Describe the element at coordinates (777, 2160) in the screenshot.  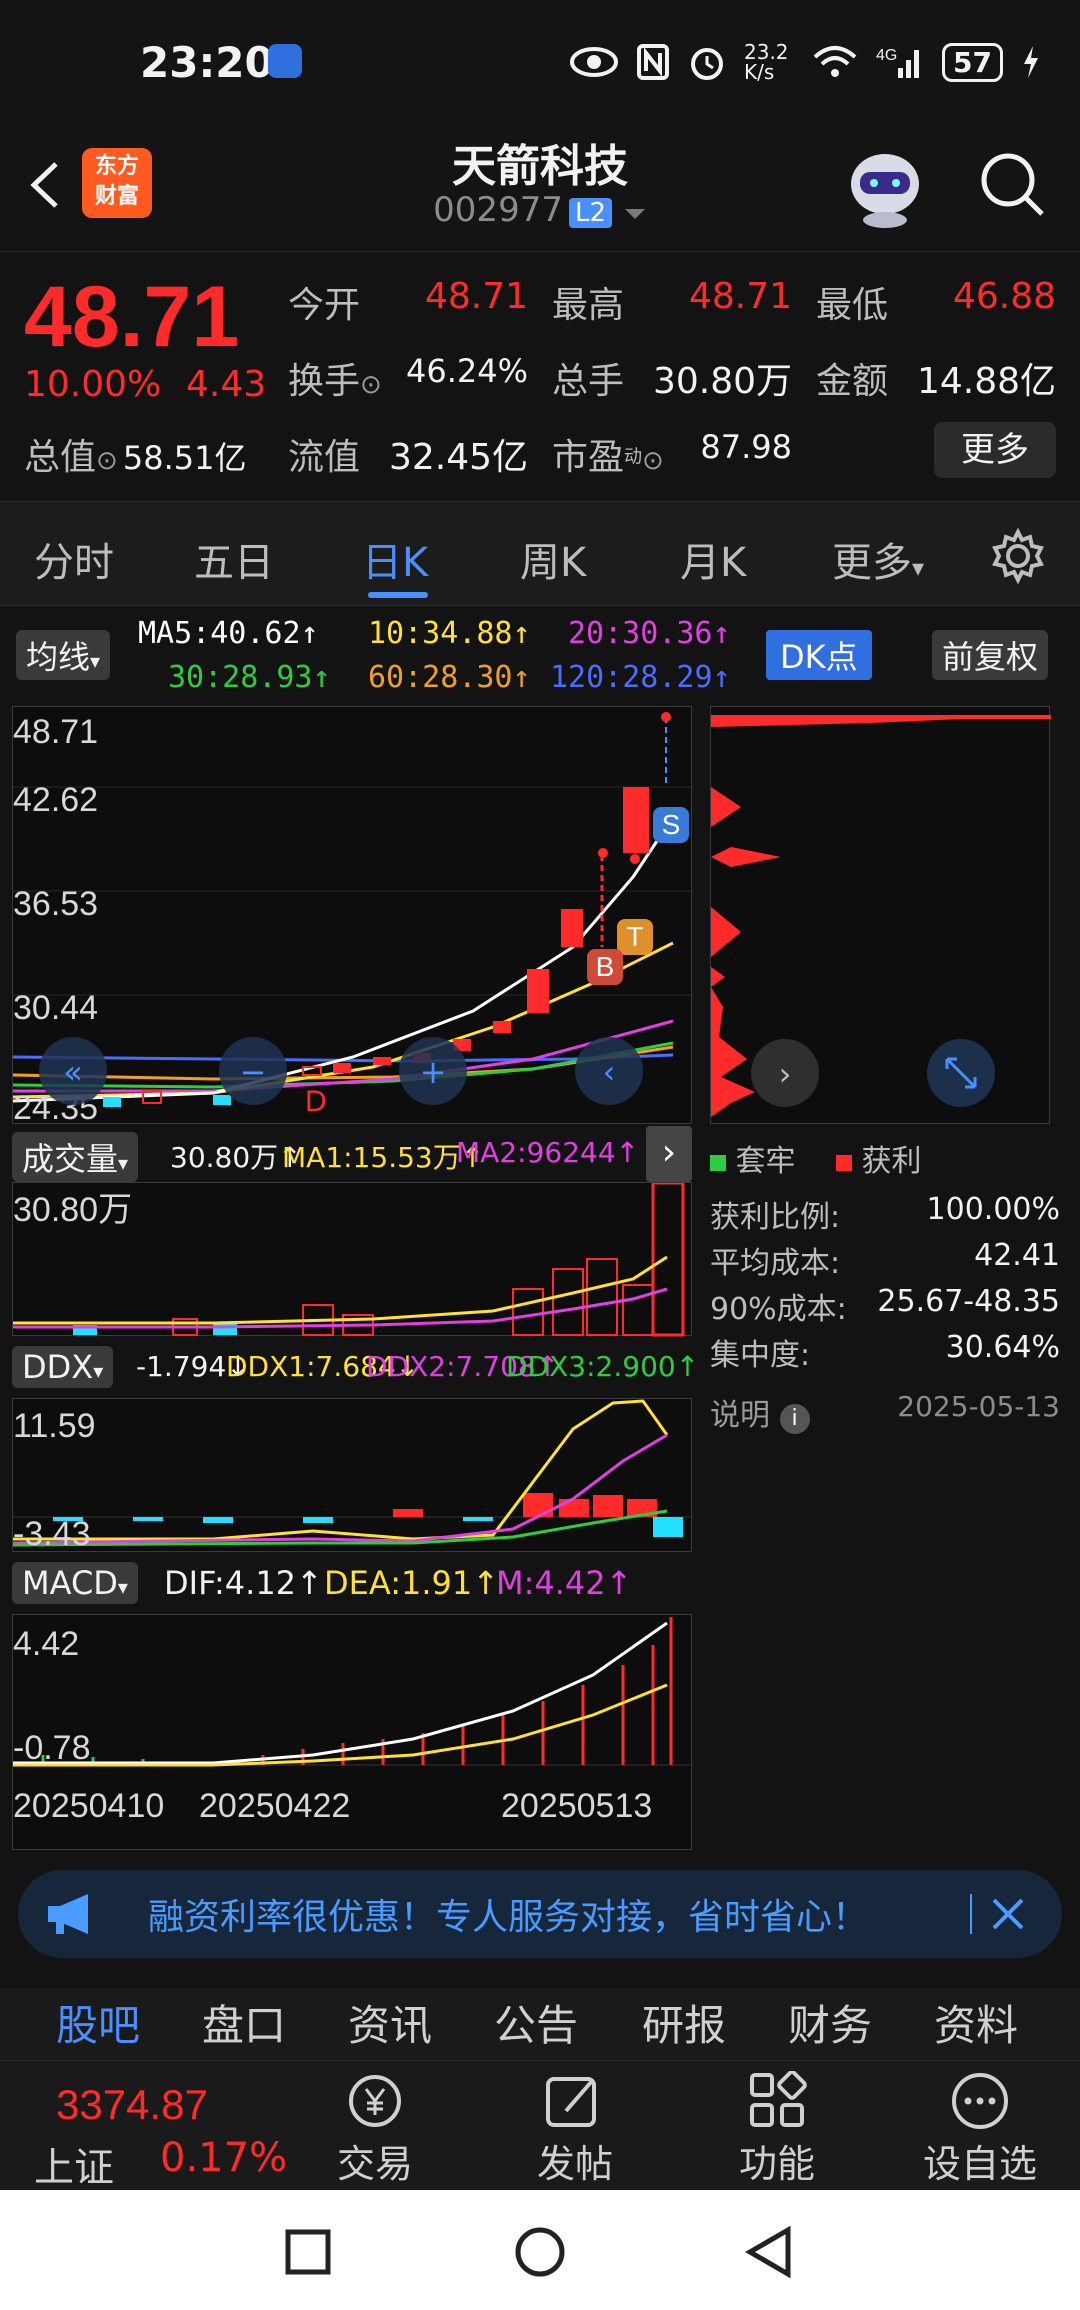
I see `function-button: 功能` at that location.